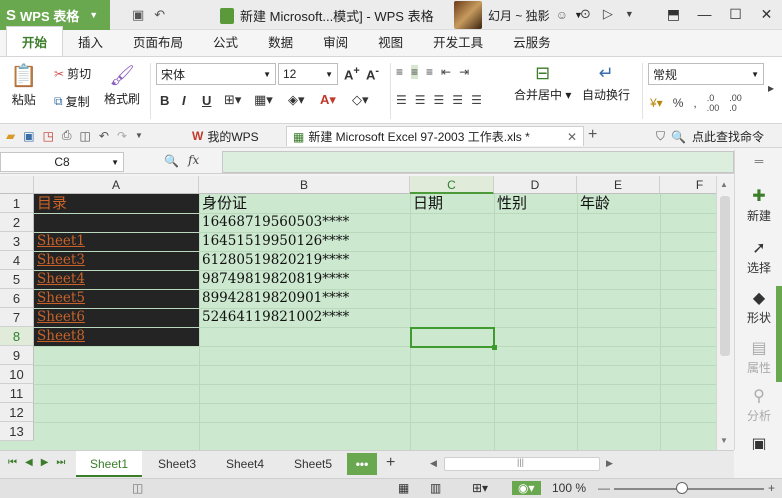 The width and height of the screenshot is (782, 498). Describe the element at coordinates (758, 405) in the screenshot. I see `side-analyze-button: ⚲ 分析` at that location.